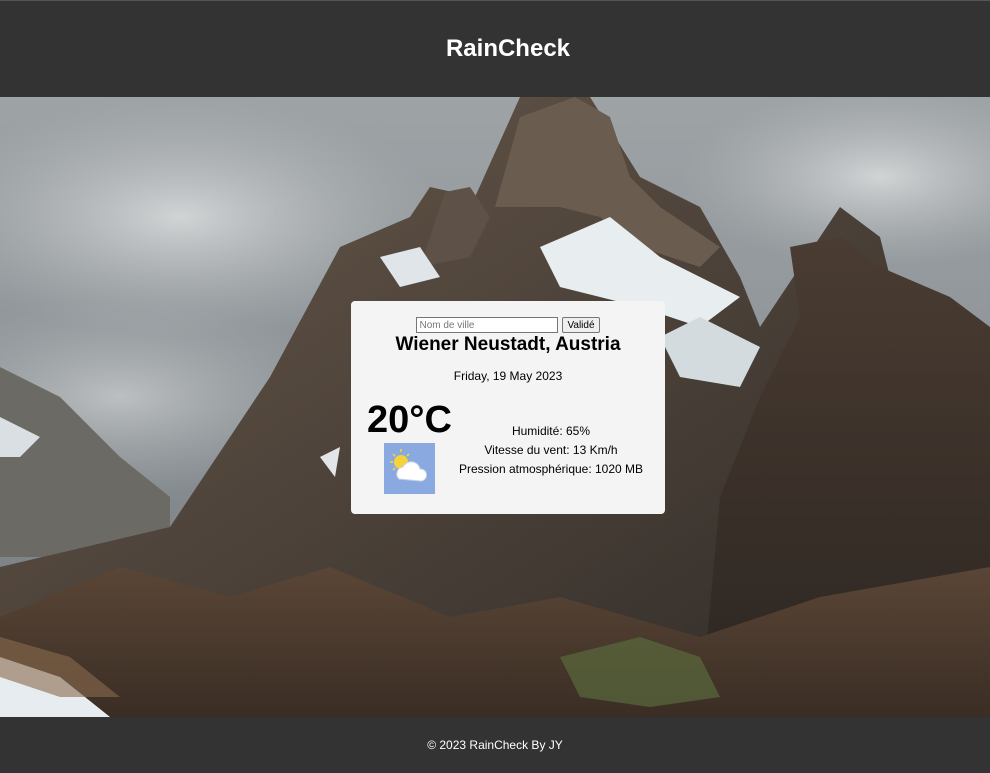  Describe the element at coordinates (508, 48) in the screenshot. I see `app-title: RainCheck` at that location.